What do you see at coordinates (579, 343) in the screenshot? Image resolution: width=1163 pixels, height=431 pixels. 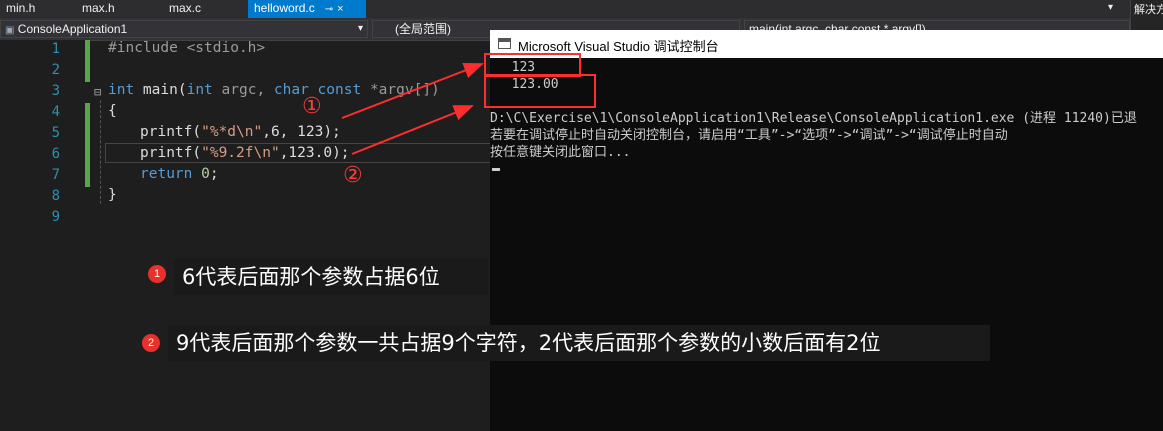 I see `note-2: 9代表后面那个参数一共占据9个字符，2代表后面那个参数的小数后面有2位` at bounding box center [579, 343].